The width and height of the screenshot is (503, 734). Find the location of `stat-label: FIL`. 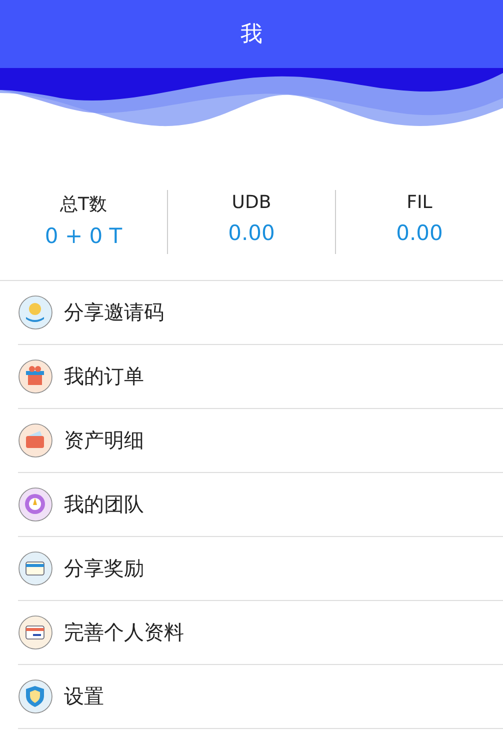

stat-label: FIL is located at coordinates (419, 202).